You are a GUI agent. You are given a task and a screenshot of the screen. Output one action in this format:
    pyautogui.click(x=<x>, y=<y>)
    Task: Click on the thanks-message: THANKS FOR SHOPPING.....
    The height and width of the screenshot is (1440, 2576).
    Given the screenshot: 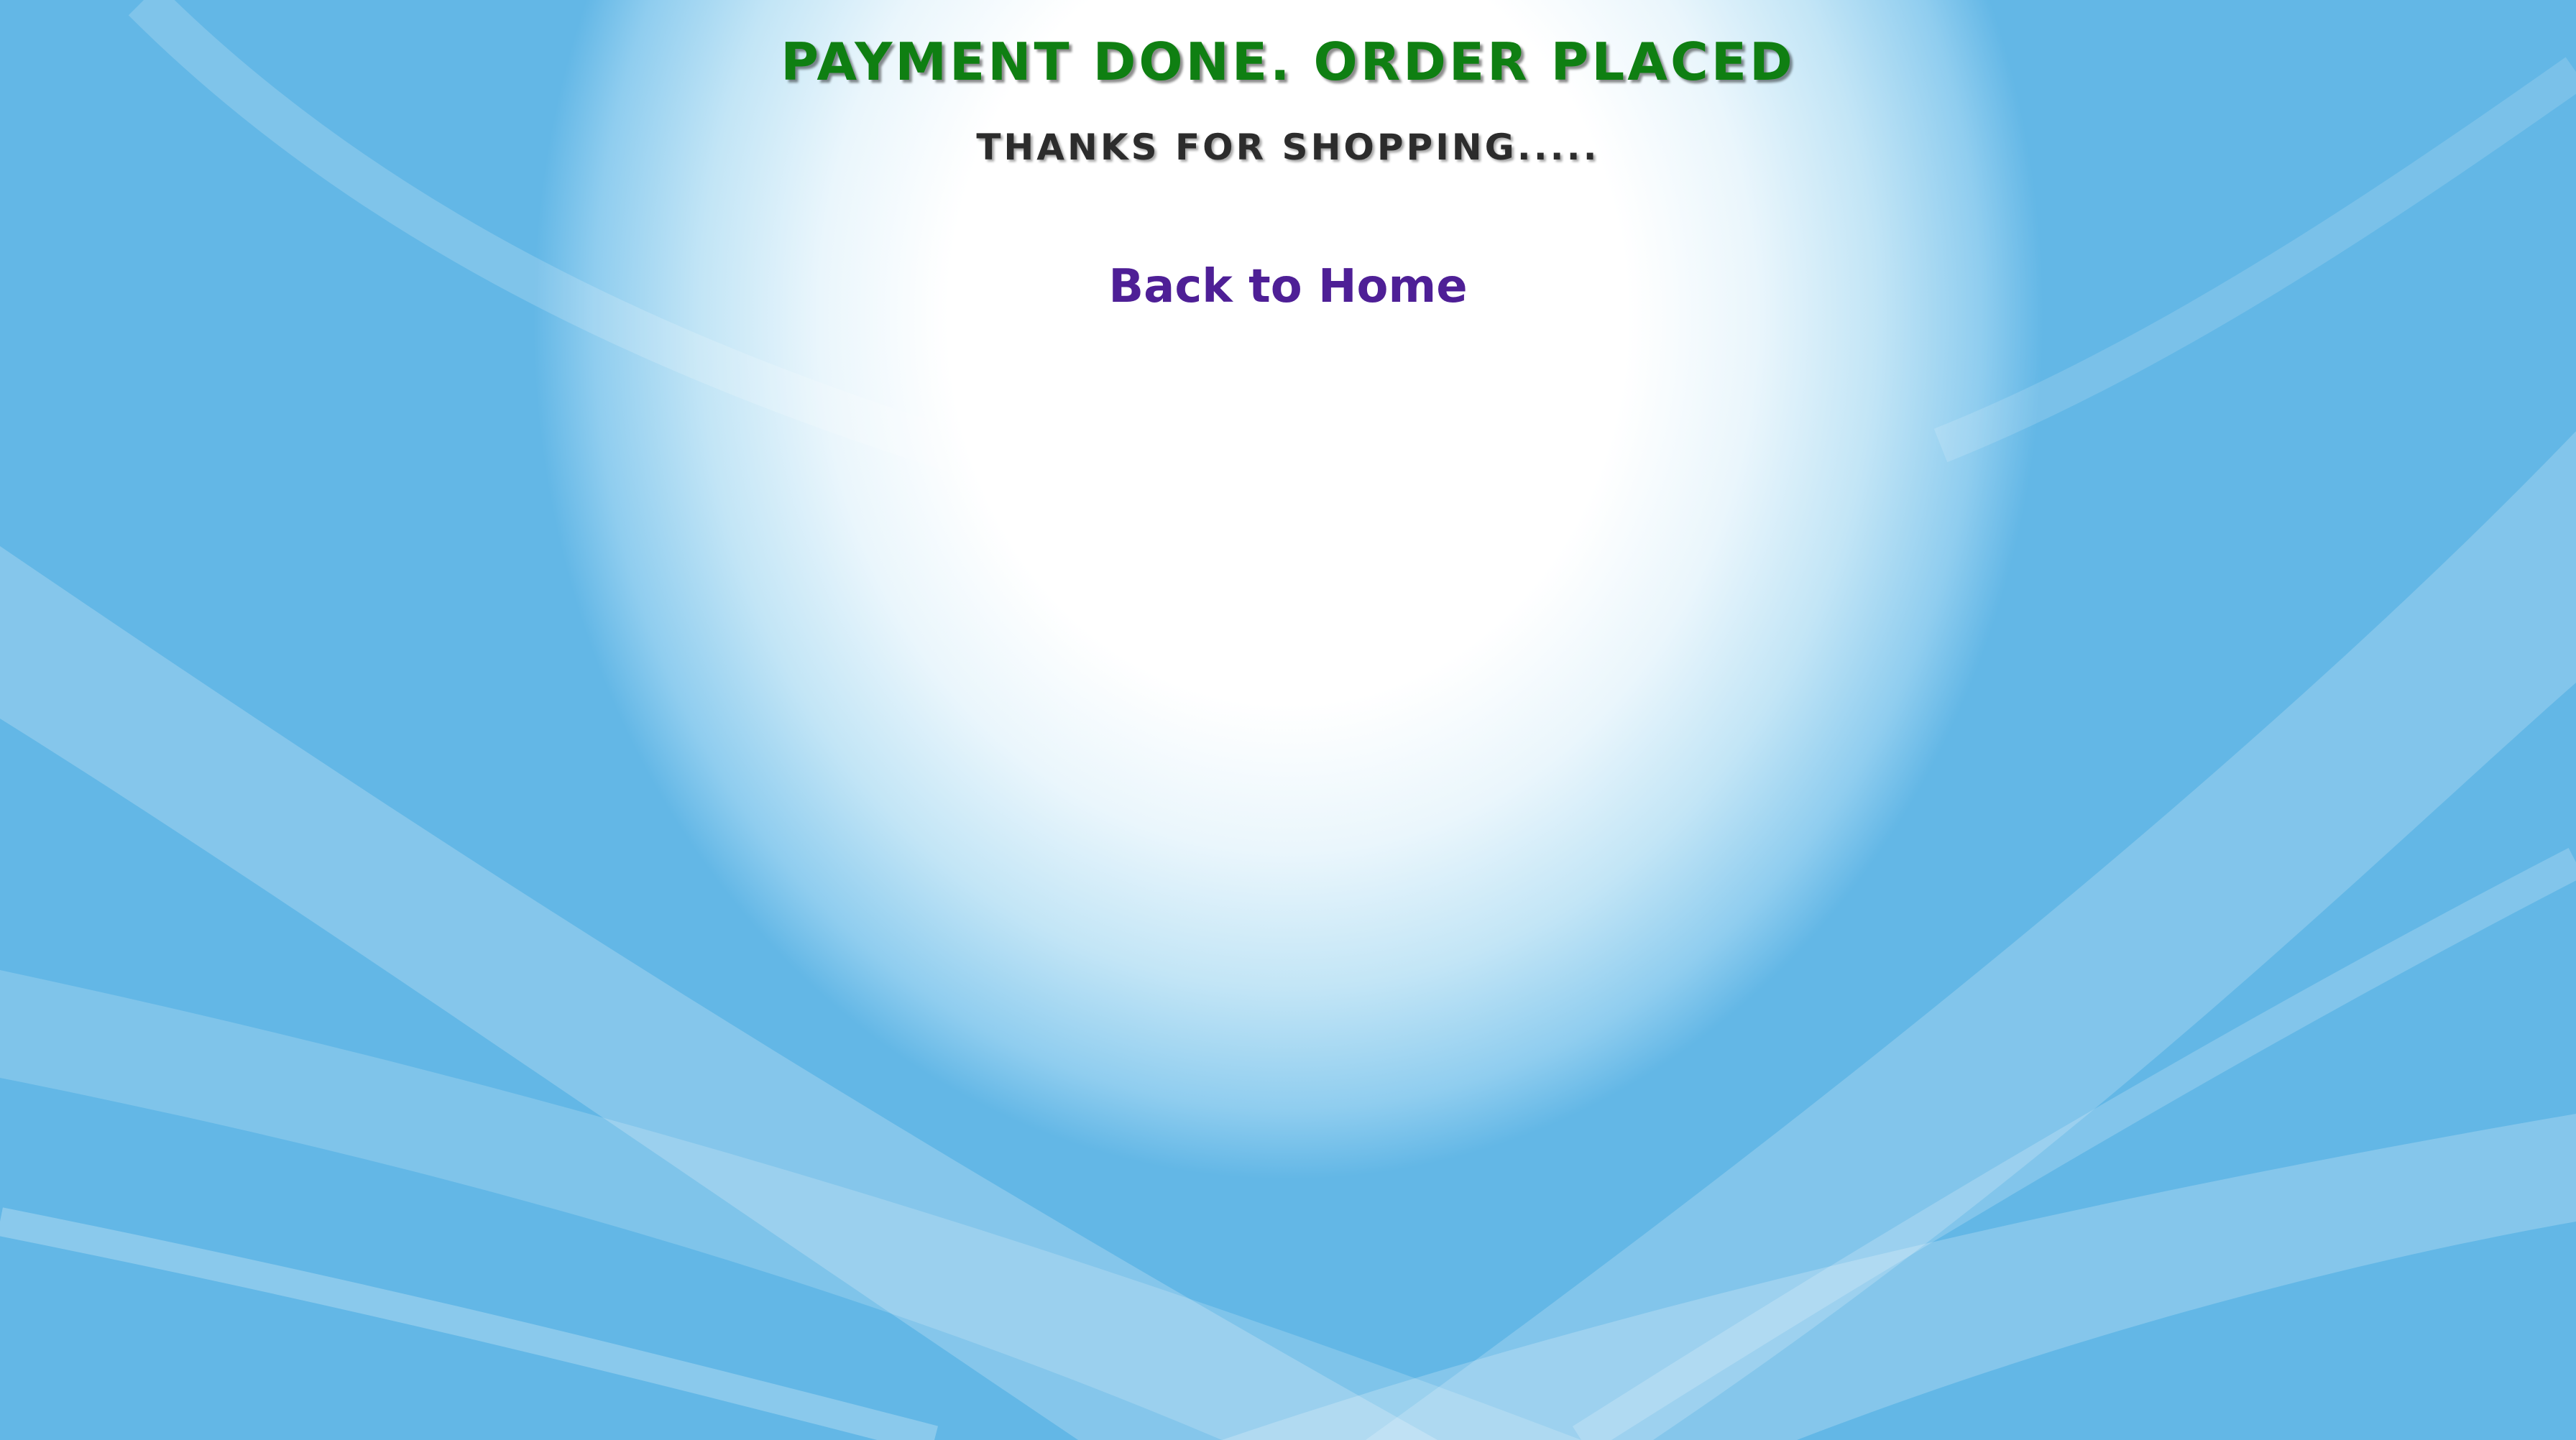 What is the action you would take?
    pyautogui.click(x=1288, y=147)
    